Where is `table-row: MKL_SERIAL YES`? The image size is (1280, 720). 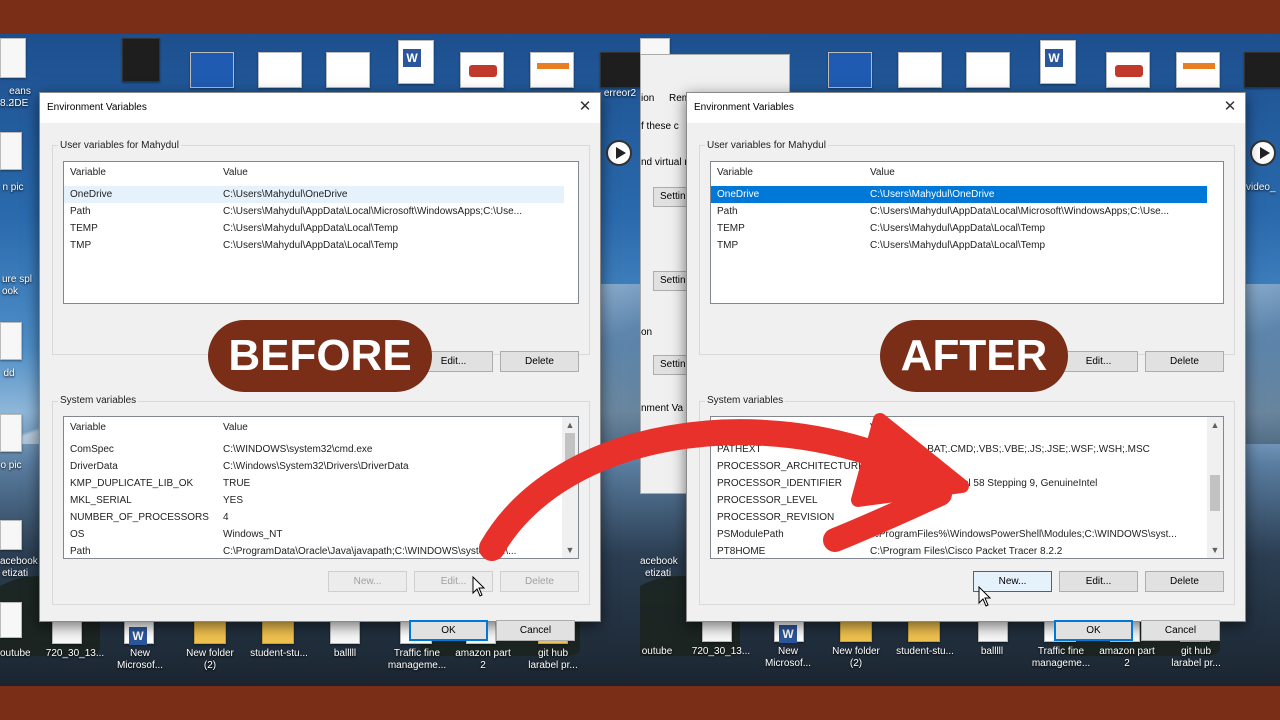
table-row: MKL_SERIAL YES is located at coordinates (313, 500).